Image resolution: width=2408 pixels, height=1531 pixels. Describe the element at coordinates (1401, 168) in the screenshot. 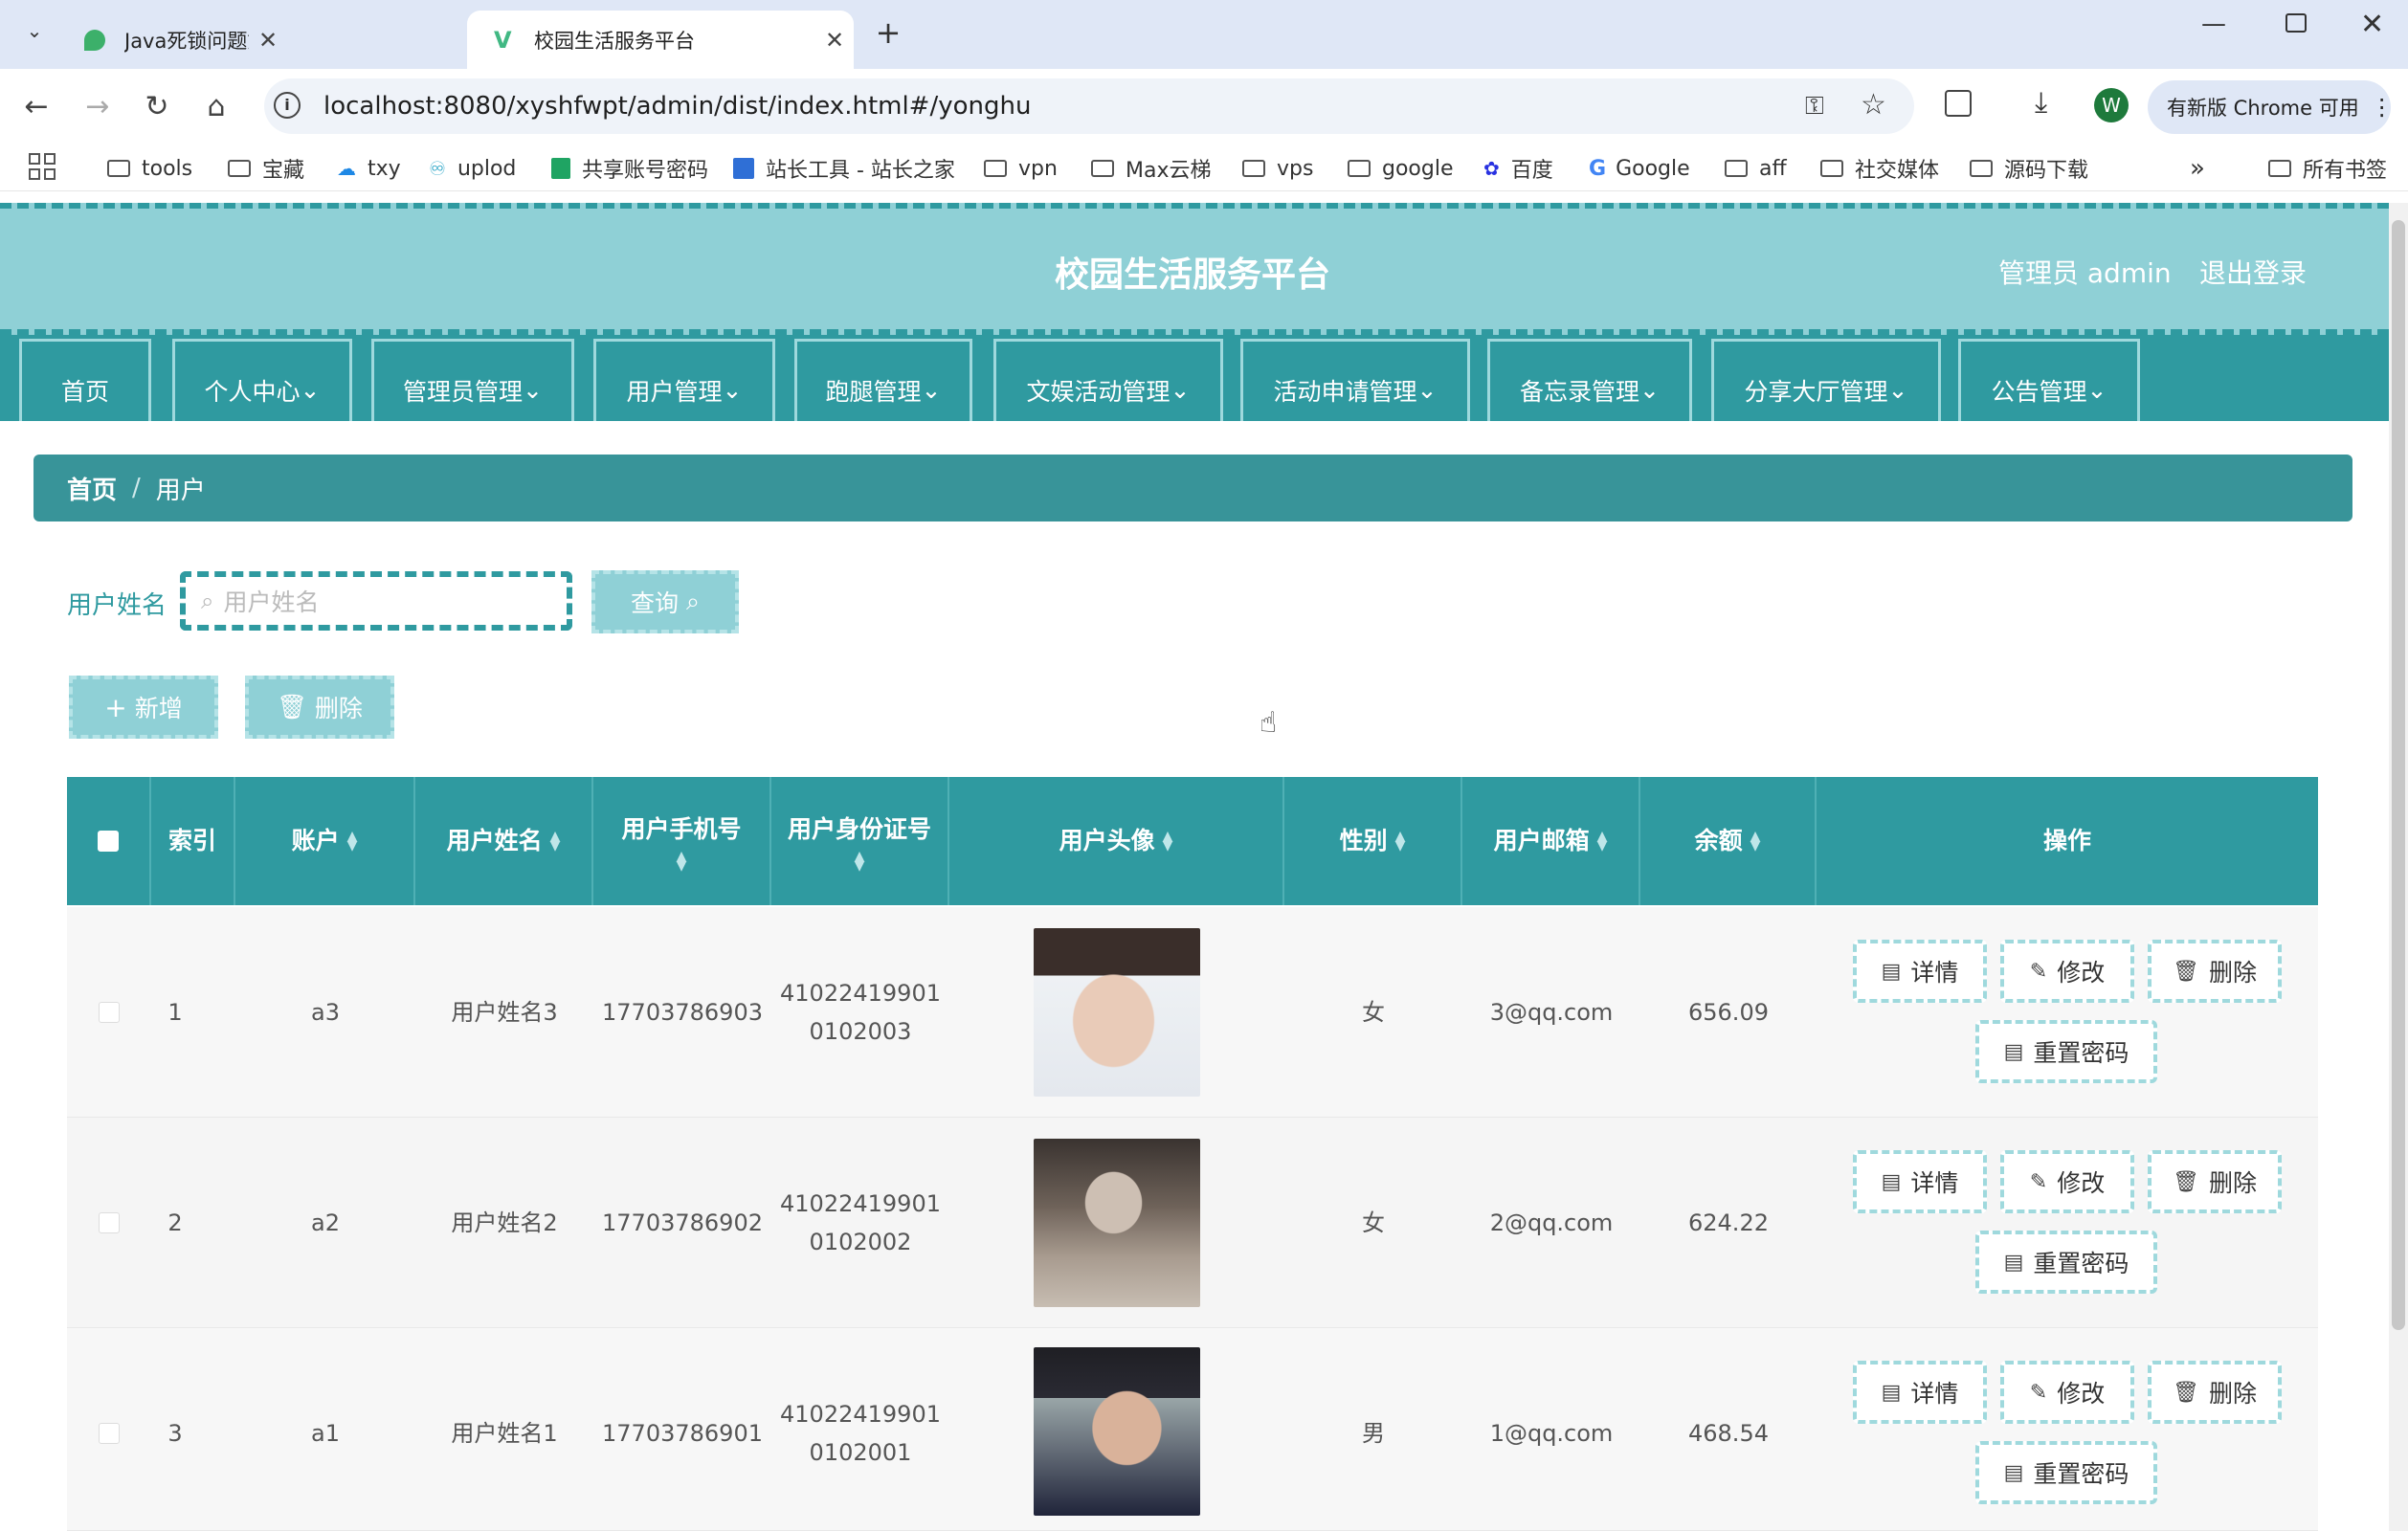

I see `bookmark-google-folder: google` at that location.